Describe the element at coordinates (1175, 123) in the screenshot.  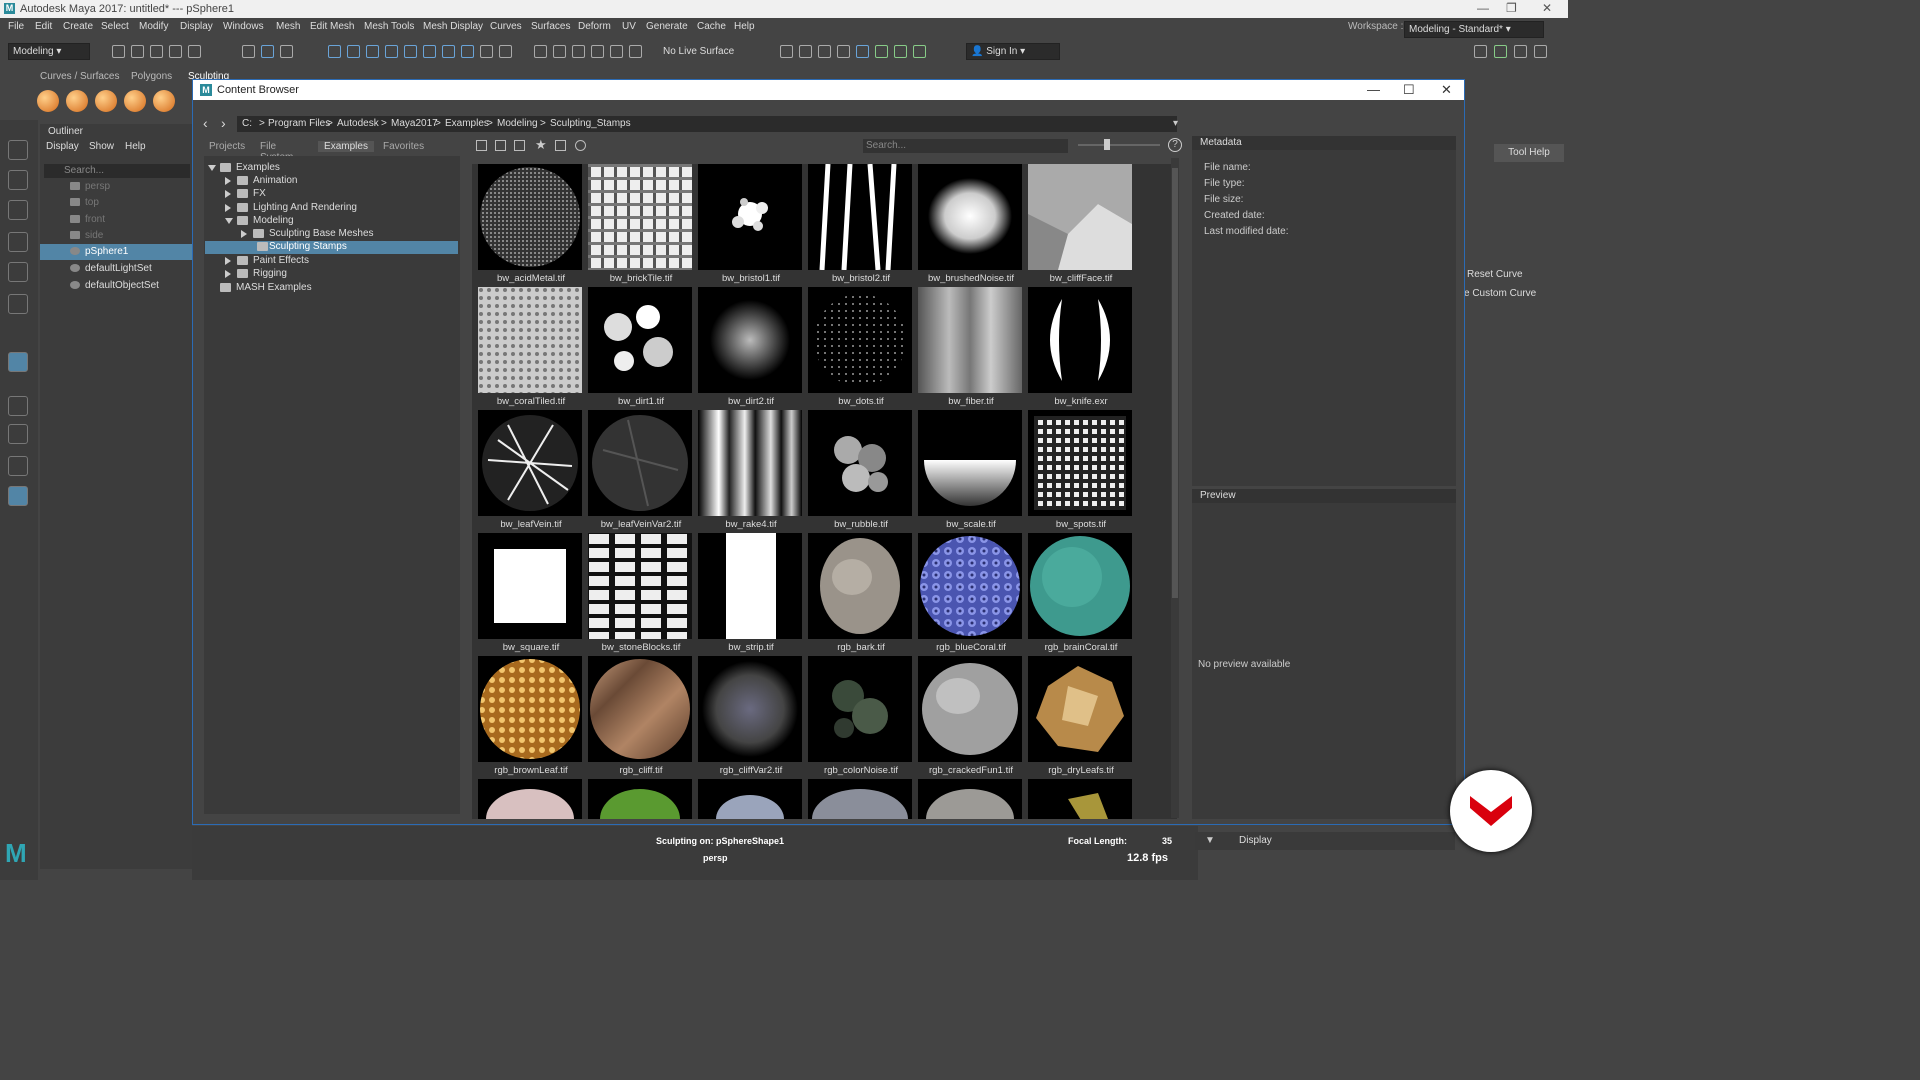
I see `breadcrumb-dropdown-icon: ▾` at that location.